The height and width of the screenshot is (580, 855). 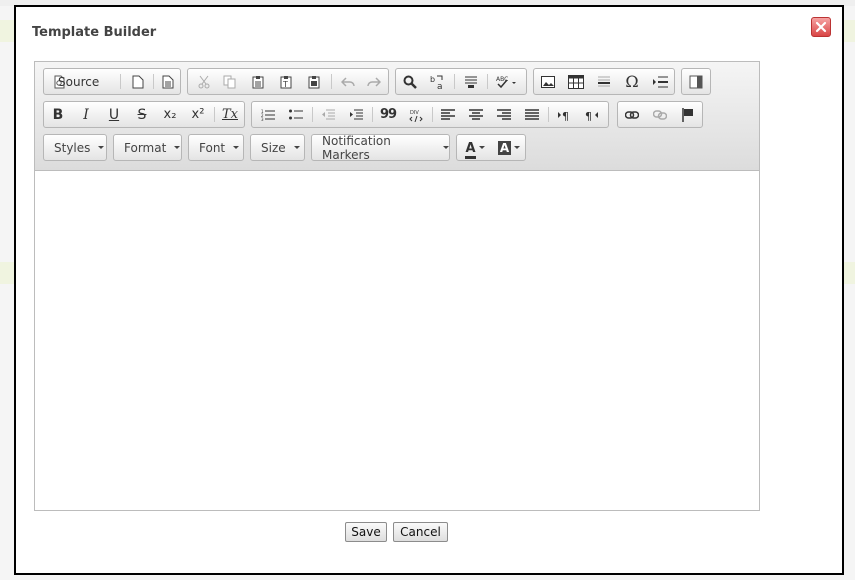 I want to click on justify-button, so click(x=532, y=114).